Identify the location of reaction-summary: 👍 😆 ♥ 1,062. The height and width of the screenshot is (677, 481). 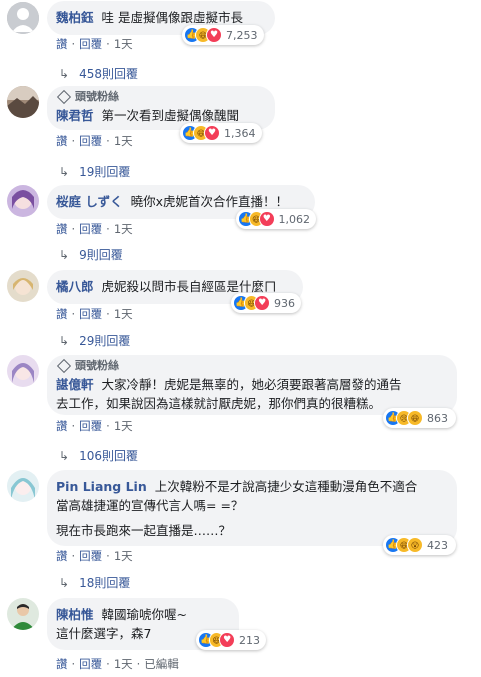
(276, 219).